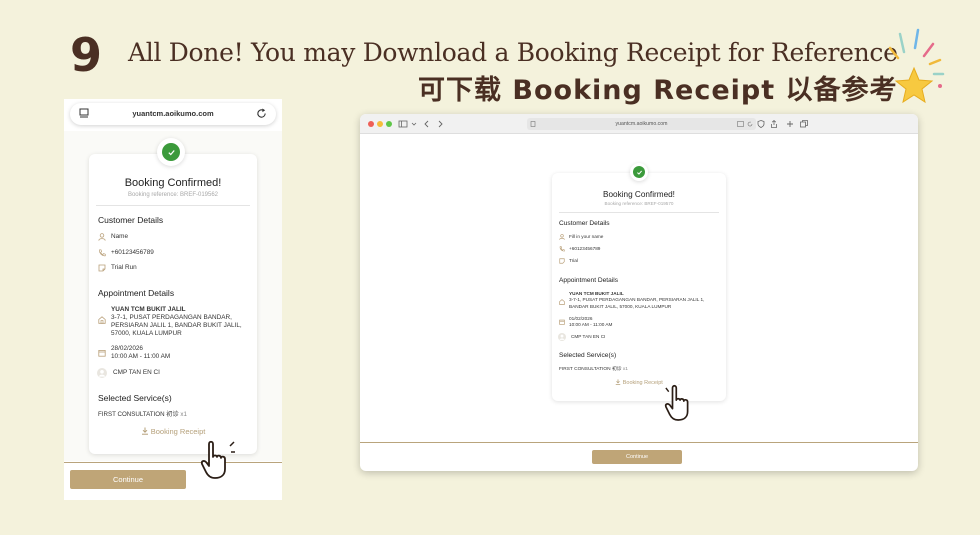 The image size is (980, 535). What do you see at coordinates (440, 124) in the screenshot?
I see `forward-icon` at bounding box center [440, 124].